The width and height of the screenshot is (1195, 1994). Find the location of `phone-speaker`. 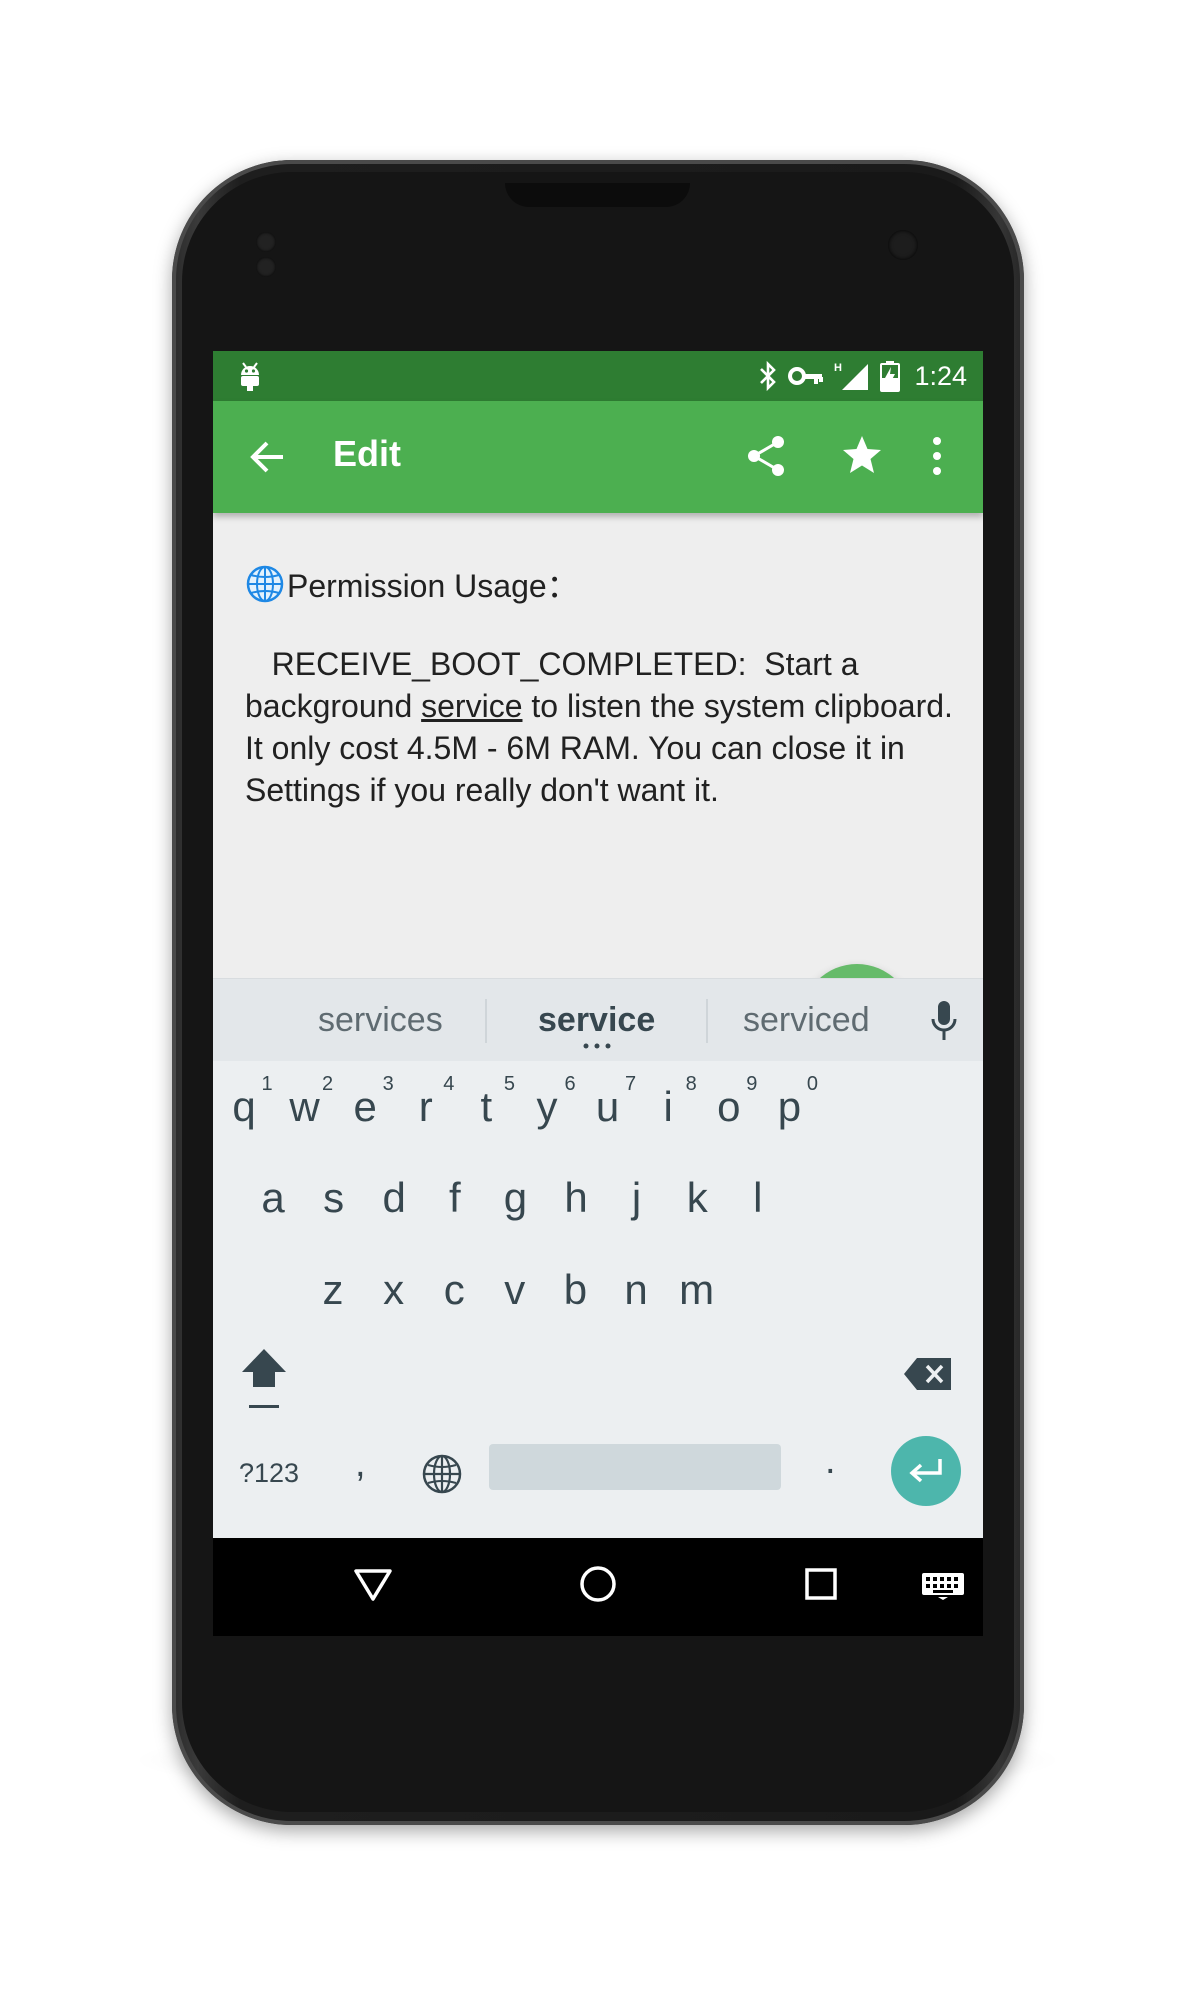

phone-speaker is located at coordinates (597, 195).